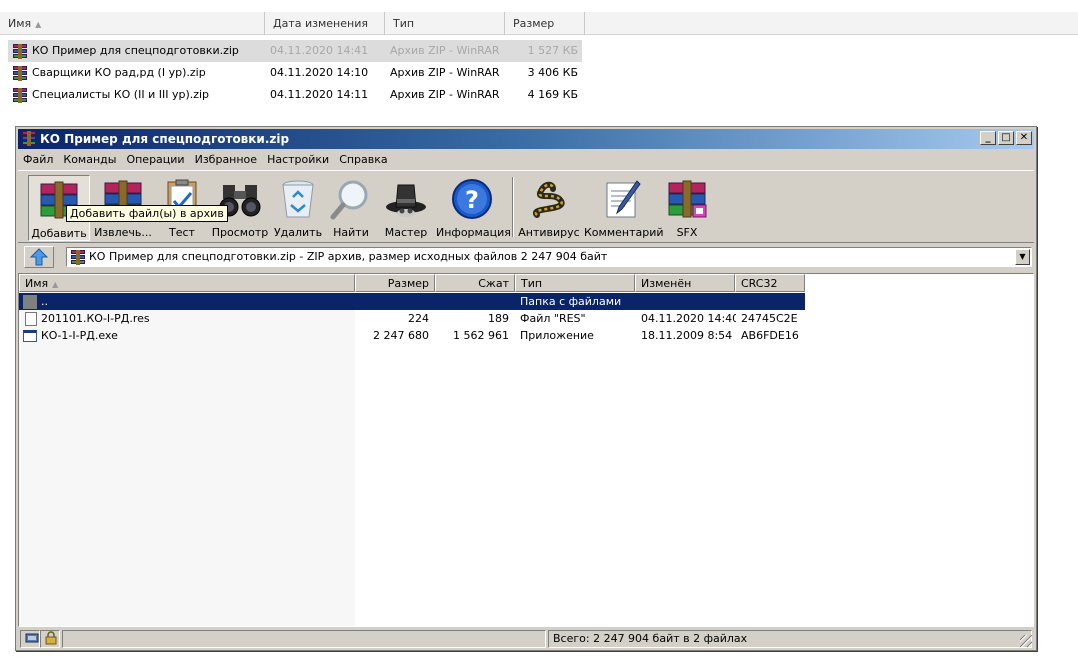 The image size is (1078, 668). What do you see at coordinates (418, 318) in the screenshot?
I see `row-size: 224` at bounding box center [418, 318].